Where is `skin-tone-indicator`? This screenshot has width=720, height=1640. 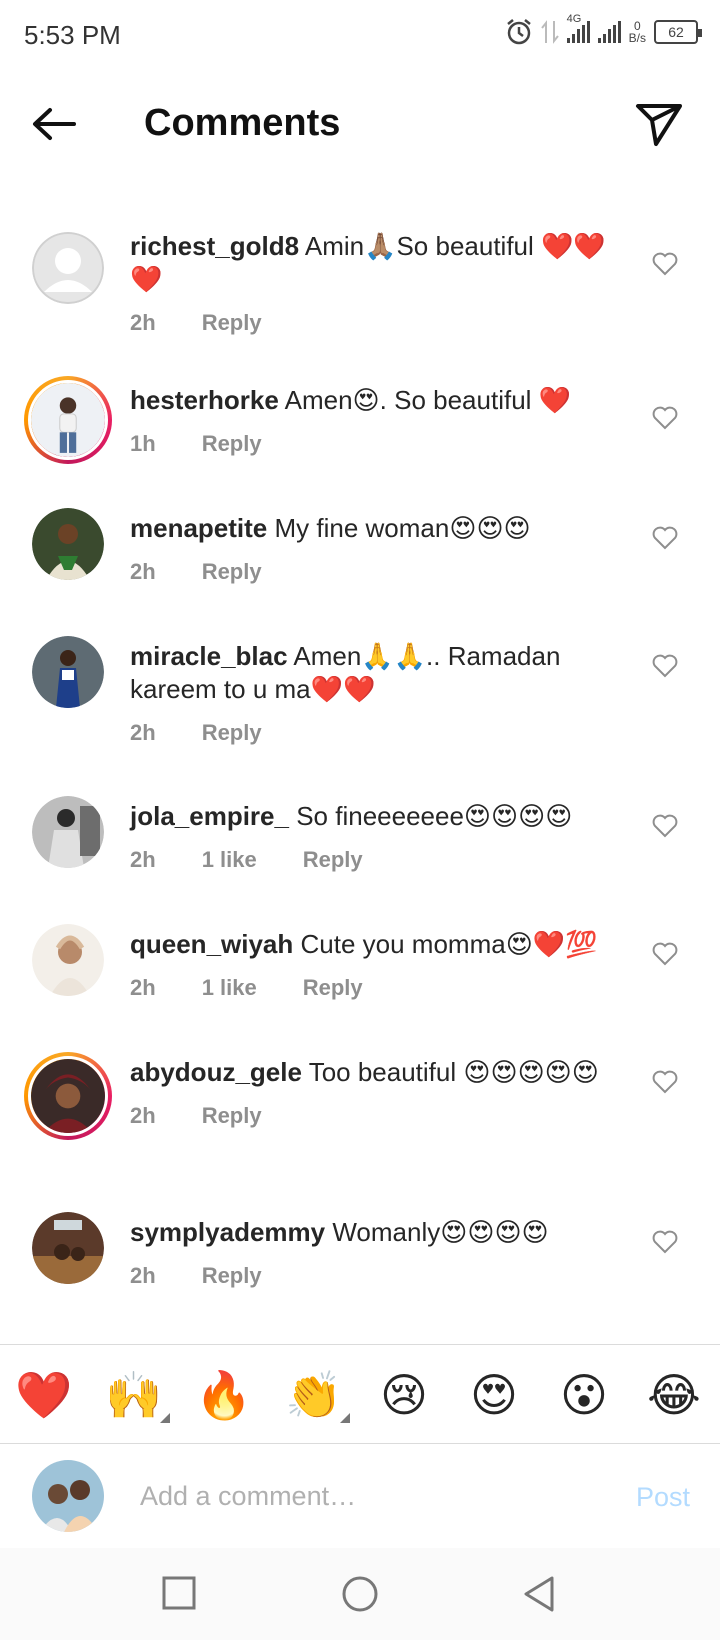 skin-tone-indicator is located at coordinates (345, 1418).